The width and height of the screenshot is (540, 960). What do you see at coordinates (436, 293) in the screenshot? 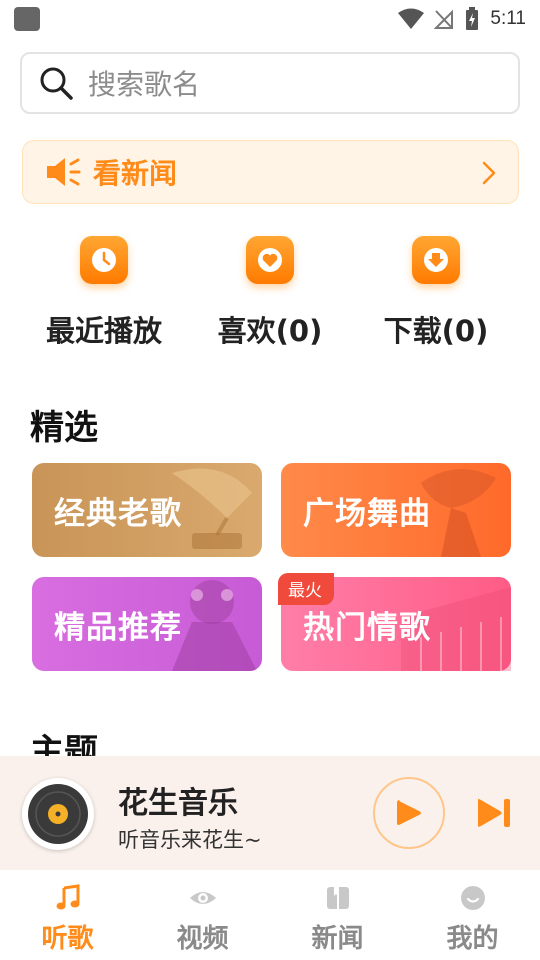
I see `downloads-button: 下载(0)` at bounding box center [436, 293].